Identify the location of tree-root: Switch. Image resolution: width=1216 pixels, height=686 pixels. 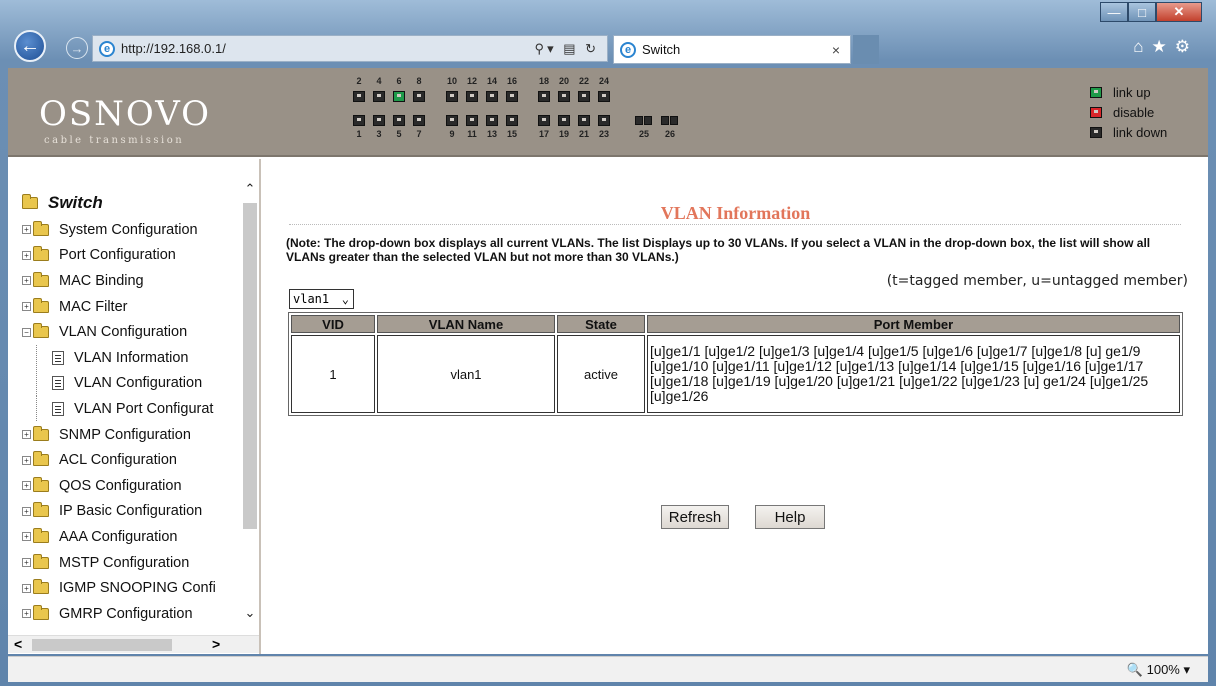
(119, 203).